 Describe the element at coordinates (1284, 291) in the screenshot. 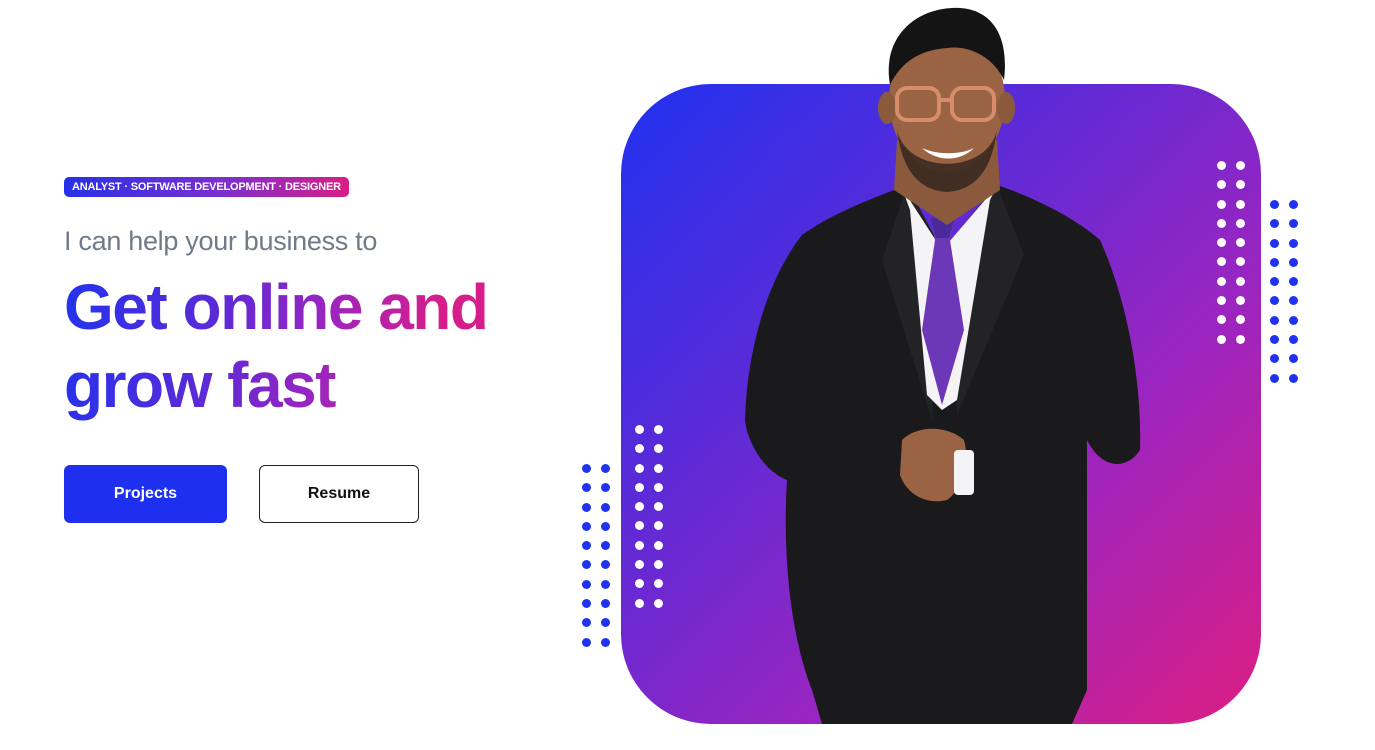

I see `dot-pattern-top-blue` at that location.